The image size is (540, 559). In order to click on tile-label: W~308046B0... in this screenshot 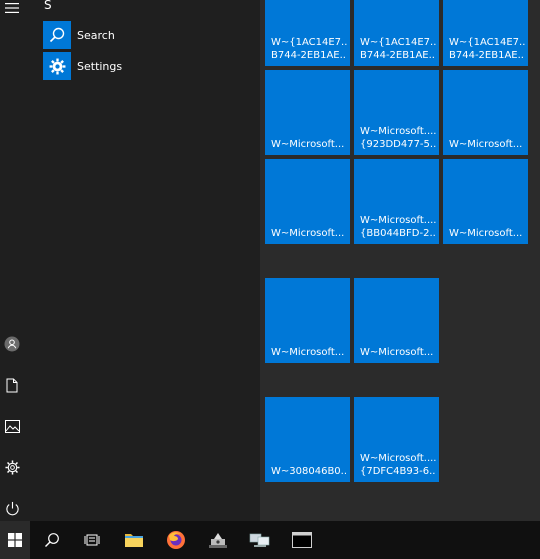, I will do `click(309, 471)`.